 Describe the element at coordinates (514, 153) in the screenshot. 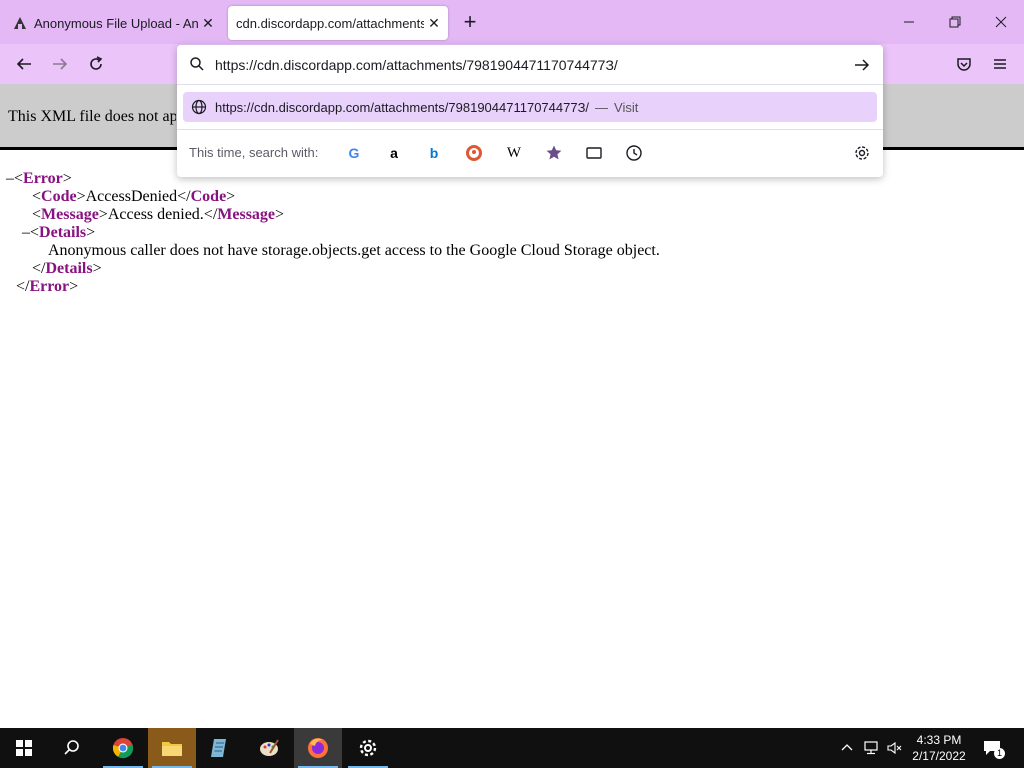

I see `wikipedia-icon: W` at that location.